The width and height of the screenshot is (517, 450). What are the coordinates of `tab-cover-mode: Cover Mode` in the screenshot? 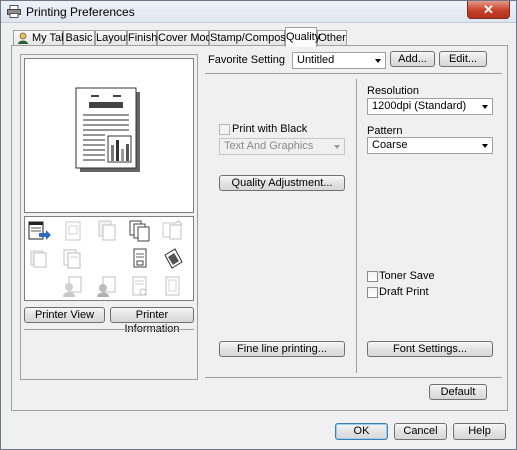 It's located at (187, 38).